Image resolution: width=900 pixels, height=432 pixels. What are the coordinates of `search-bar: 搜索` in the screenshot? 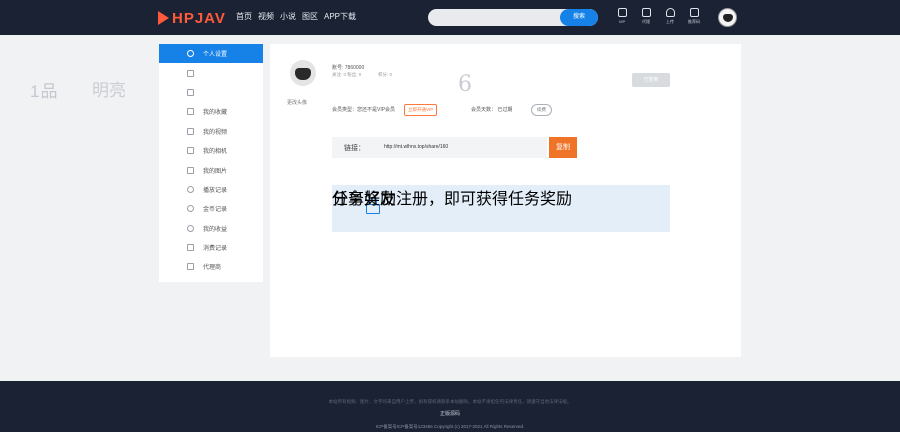 It's located at (513, 17).